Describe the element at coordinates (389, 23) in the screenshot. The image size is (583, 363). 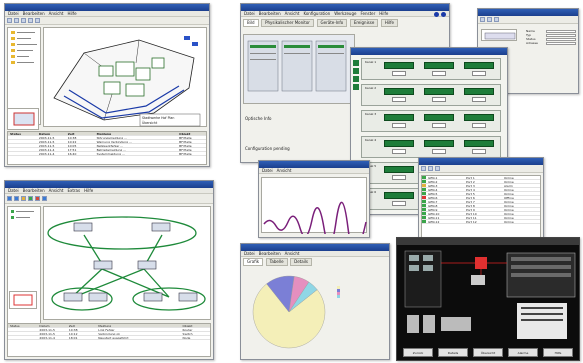
I see `tab-help: Hilfe` at that location.